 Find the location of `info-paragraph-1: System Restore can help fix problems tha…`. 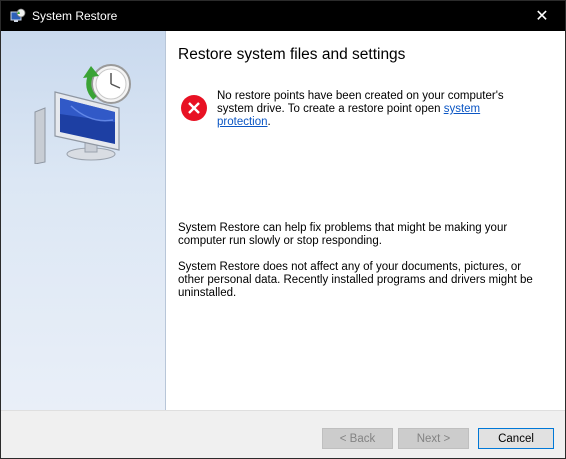

info-paragraph-1: System Restore can help fix problems tha… is located at coordinates (343, 234).